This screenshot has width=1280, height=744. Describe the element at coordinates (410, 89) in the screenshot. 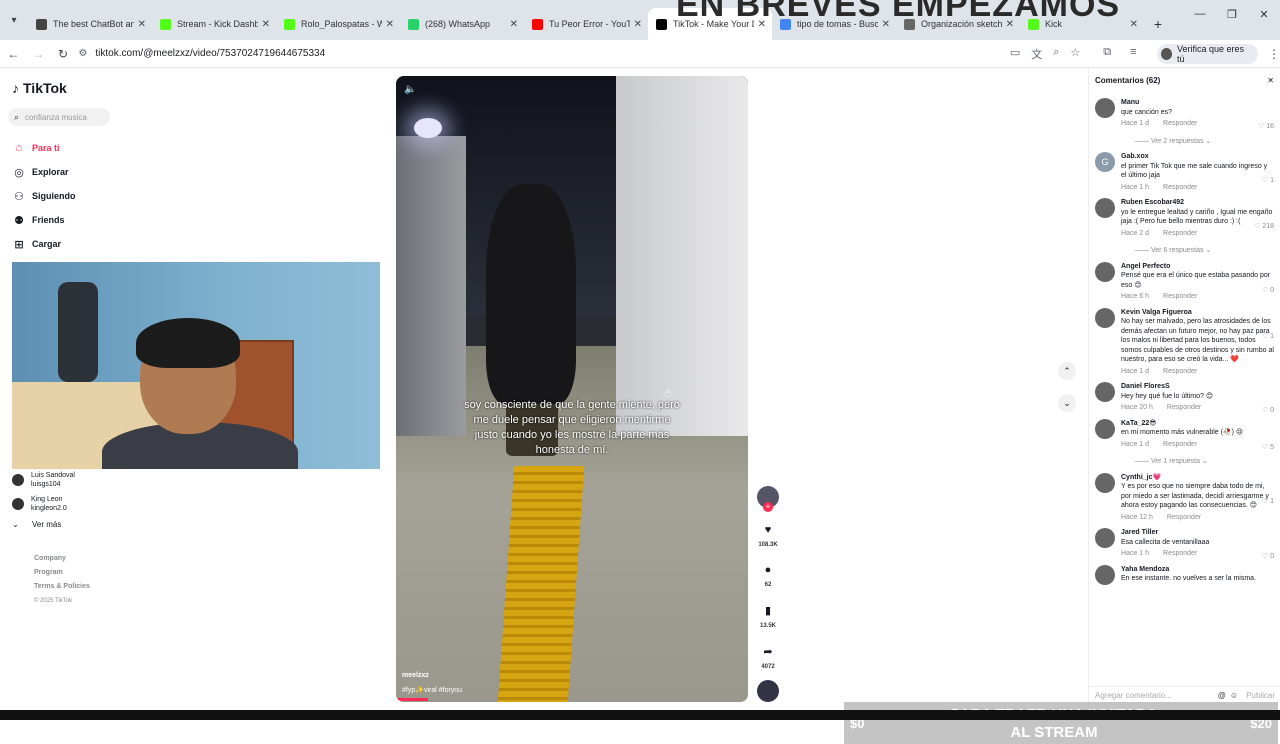

I see `volume-icon: 🔈` at that location.